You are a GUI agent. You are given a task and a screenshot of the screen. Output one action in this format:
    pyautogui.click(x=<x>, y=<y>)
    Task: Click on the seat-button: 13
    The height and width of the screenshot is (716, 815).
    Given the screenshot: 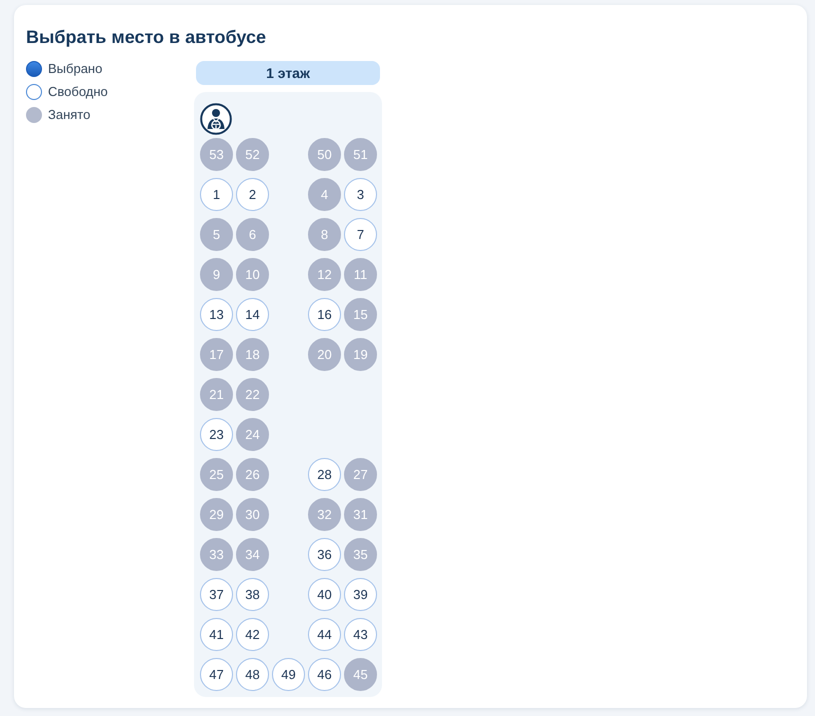 What is the action you would take?
    pyautogui.click(x=216, y=314)
    